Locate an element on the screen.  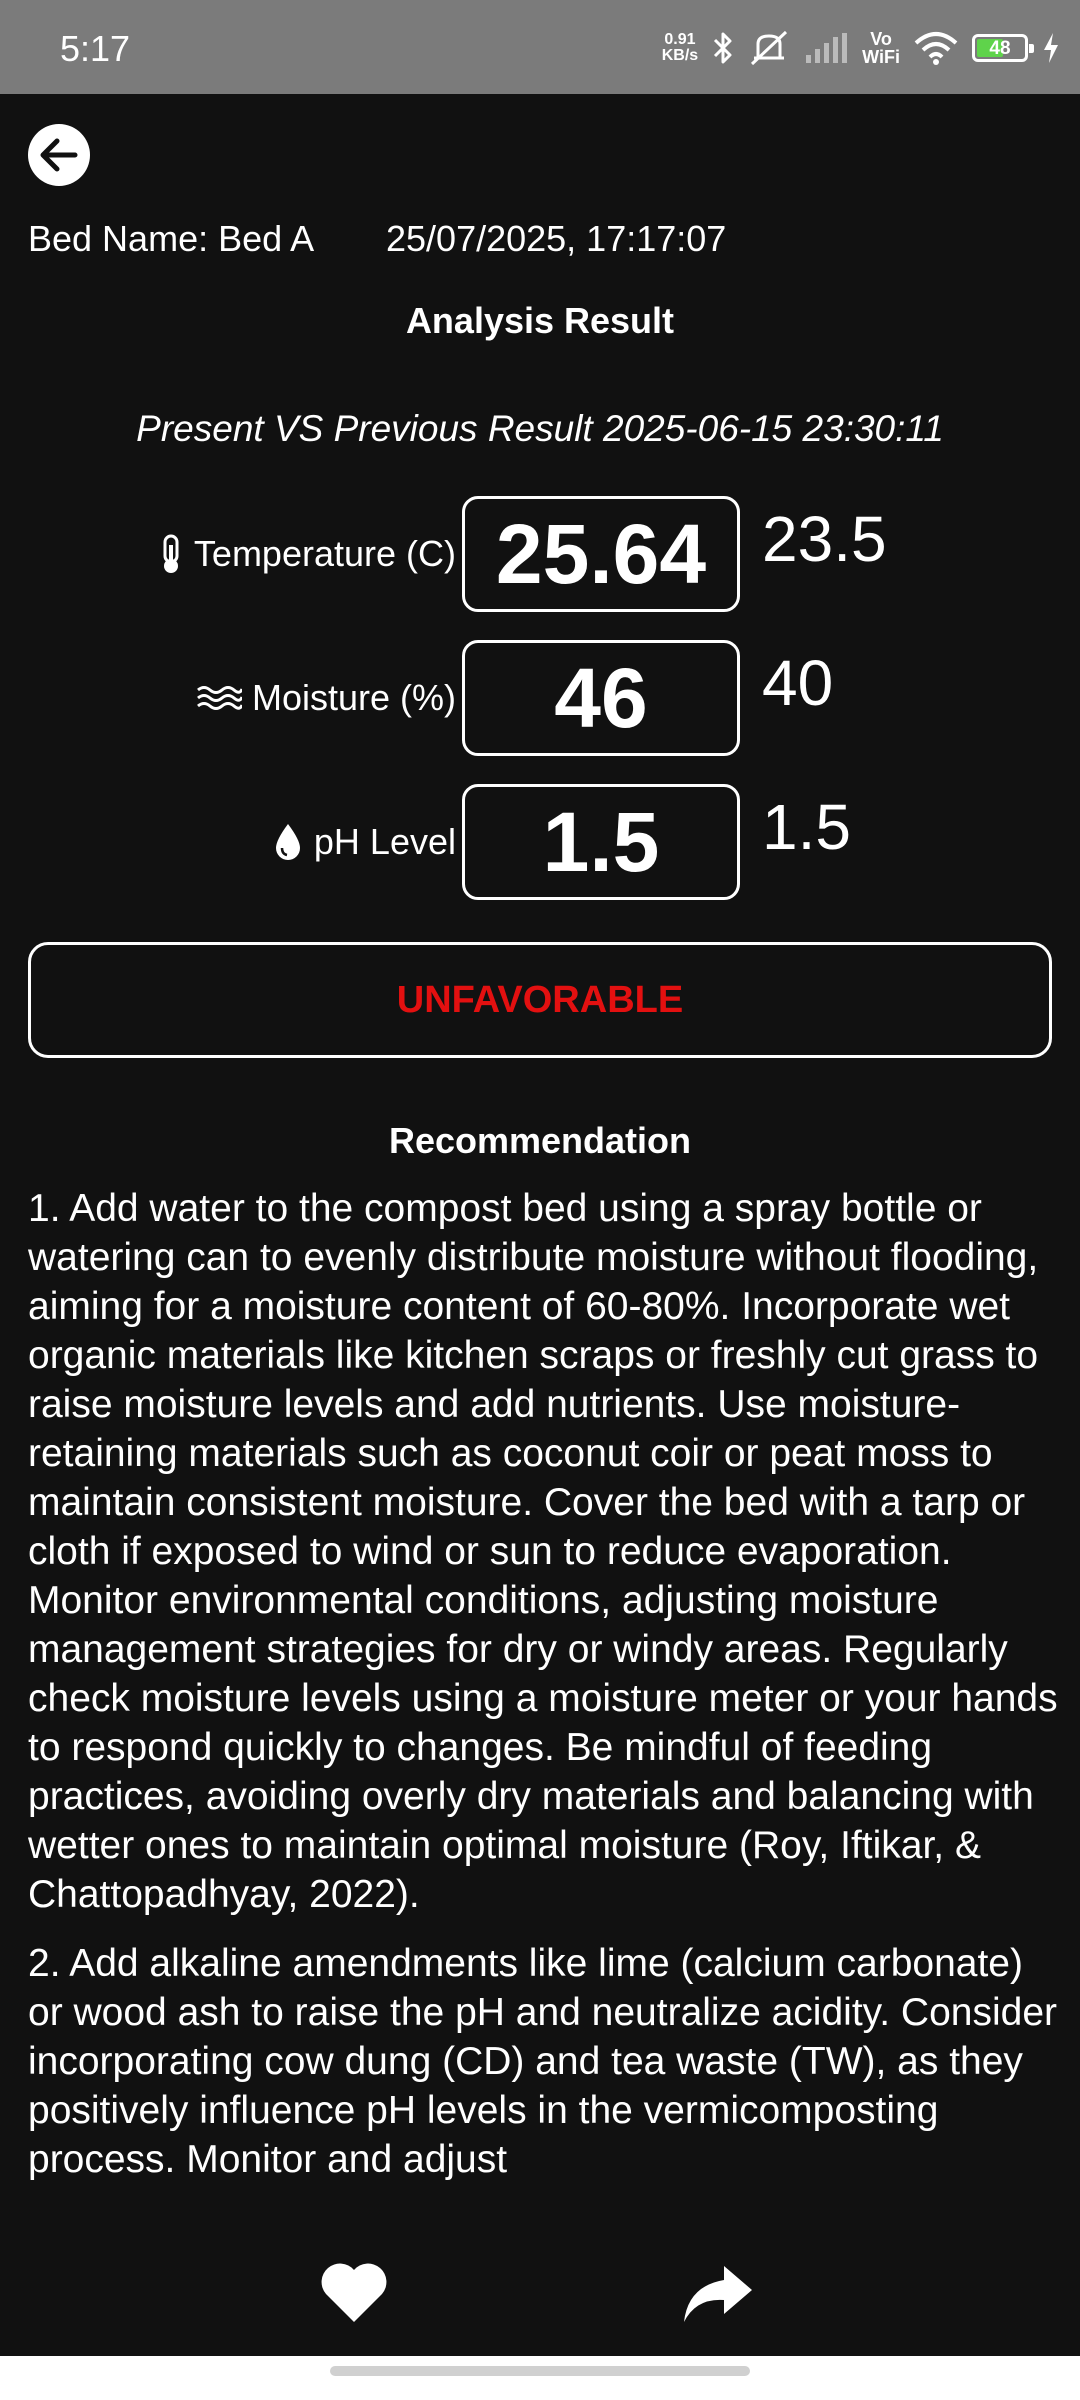
metric-previous-ph: 1.5 is located at coordinates (806, 827).